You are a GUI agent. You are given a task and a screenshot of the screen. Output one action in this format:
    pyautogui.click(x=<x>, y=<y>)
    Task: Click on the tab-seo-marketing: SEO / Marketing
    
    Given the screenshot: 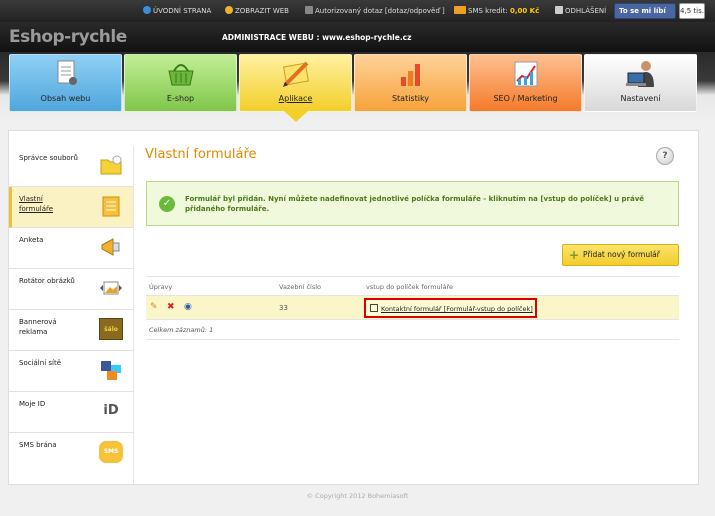 What is the action you would take?
    pyautogui.click(x=525, y=83)
    